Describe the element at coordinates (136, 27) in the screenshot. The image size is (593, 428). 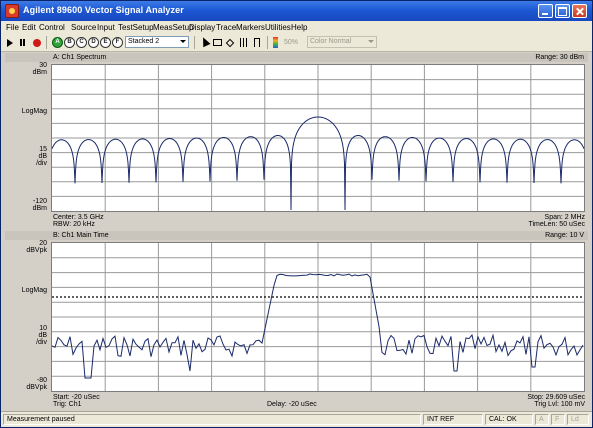
I see `menu-testsetup: TestSetup` at that location.